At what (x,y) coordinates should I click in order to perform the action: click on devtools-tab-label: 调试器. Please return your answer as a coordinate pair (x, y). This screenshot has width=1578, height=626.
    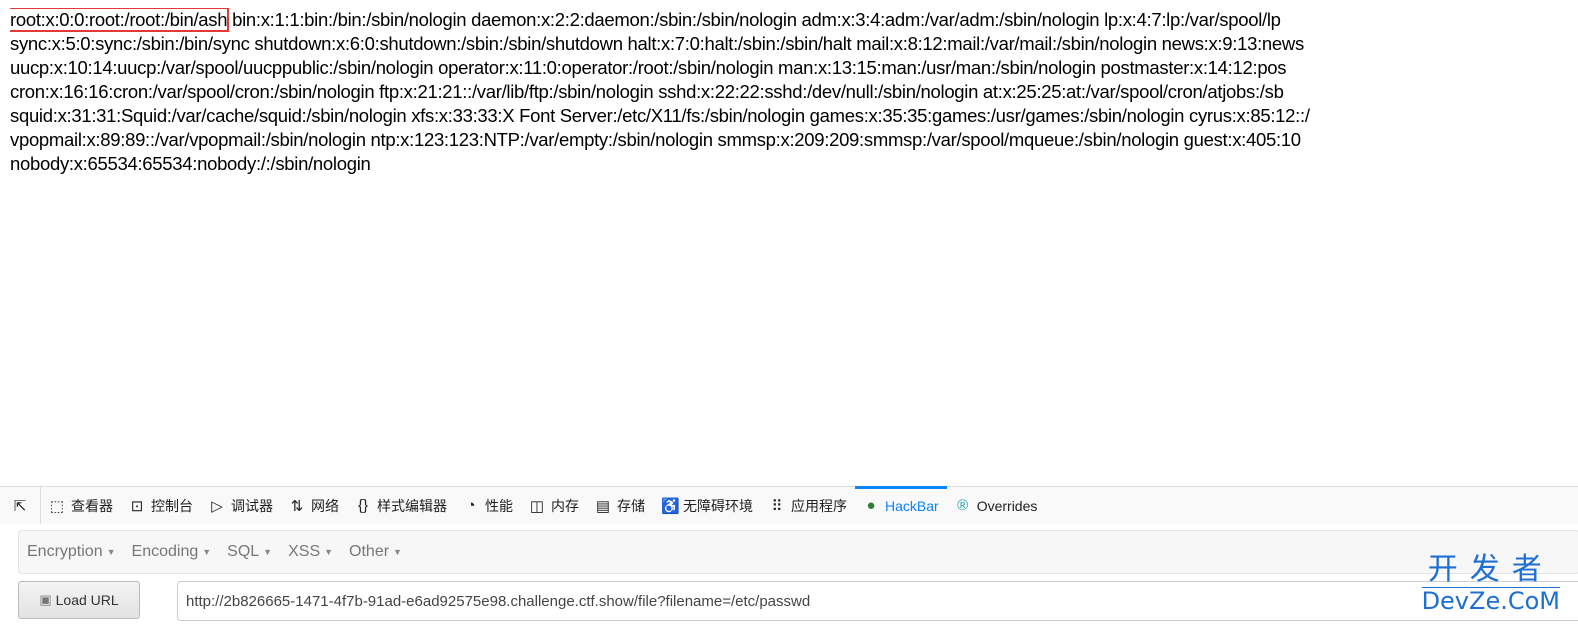
    Looking at the image, I should click on (252, 505).